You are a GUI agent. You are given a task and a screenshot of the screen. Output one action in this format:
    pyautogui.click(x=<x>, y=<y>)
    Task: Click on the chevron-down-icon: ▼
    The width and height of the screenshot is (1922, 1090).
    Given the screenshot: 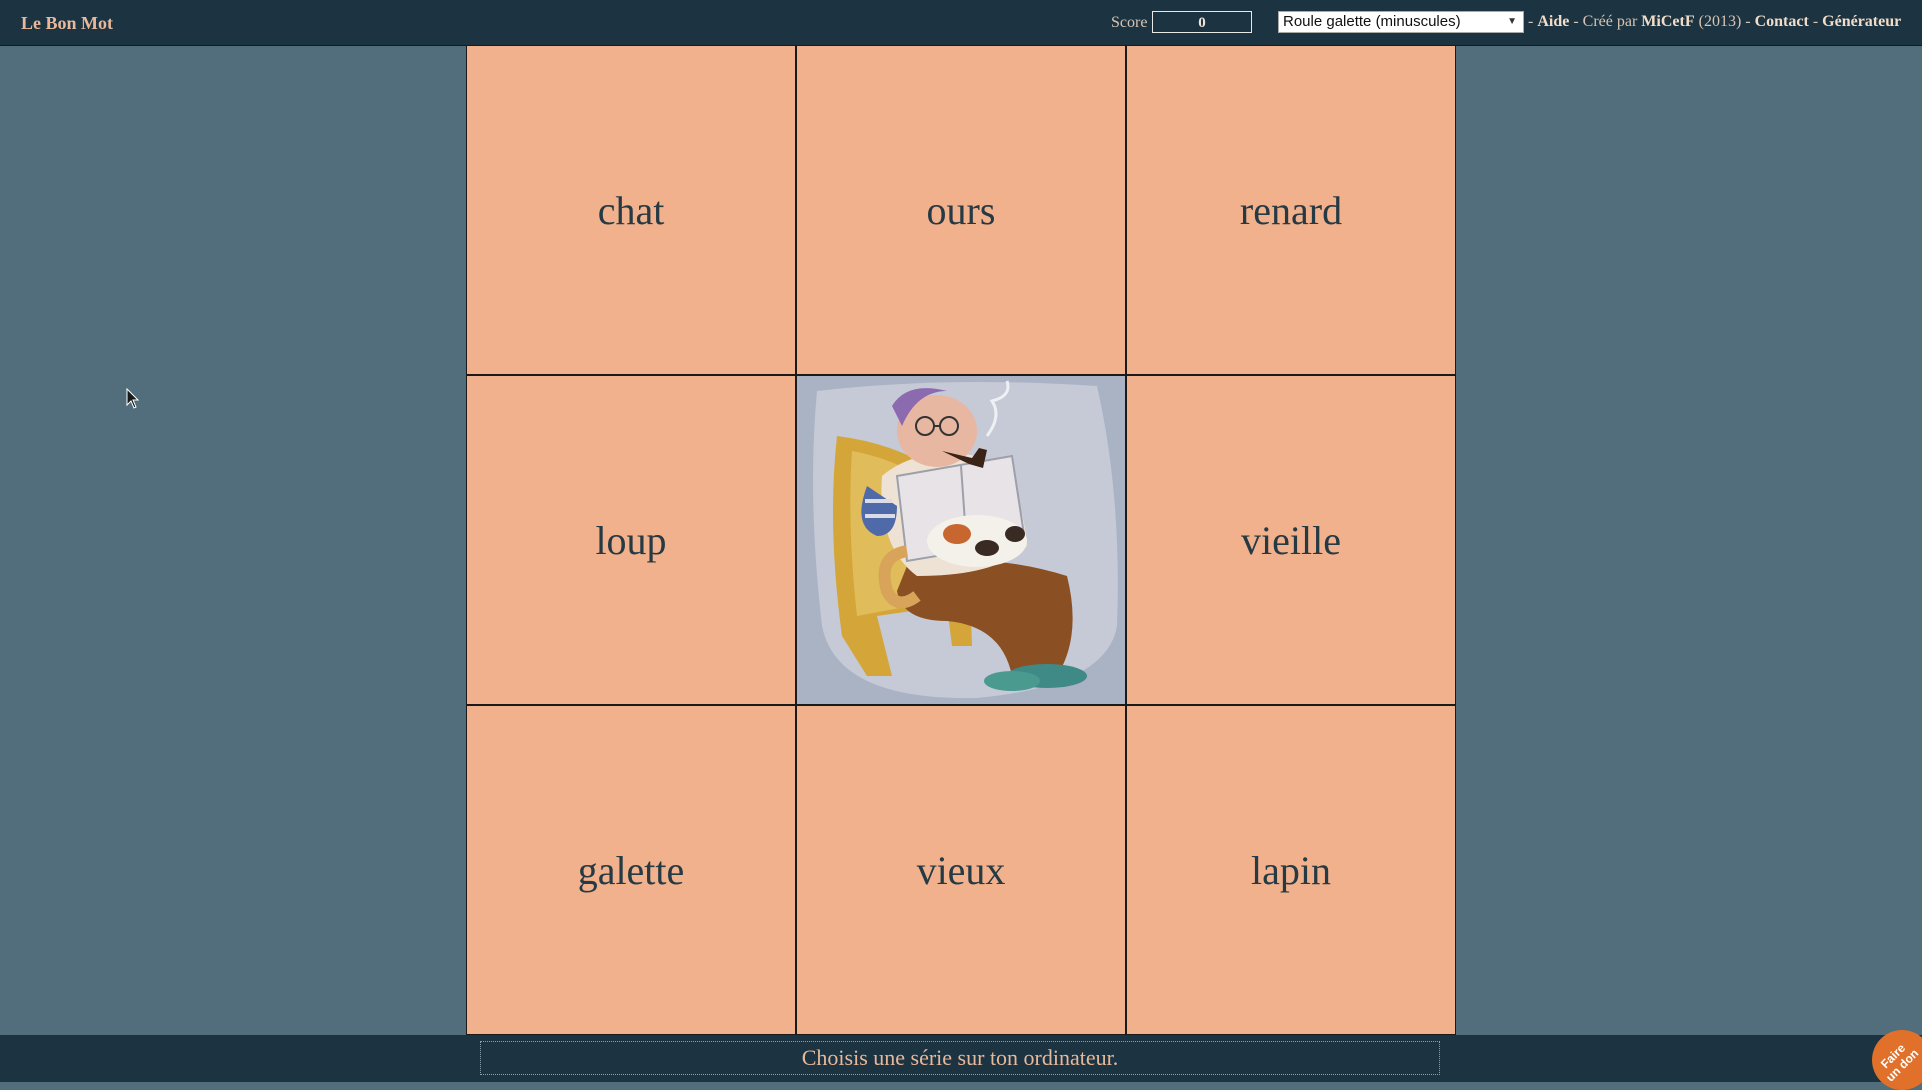 What is the action you would take?
    pyautogui.click(x=1512, y=21)
    